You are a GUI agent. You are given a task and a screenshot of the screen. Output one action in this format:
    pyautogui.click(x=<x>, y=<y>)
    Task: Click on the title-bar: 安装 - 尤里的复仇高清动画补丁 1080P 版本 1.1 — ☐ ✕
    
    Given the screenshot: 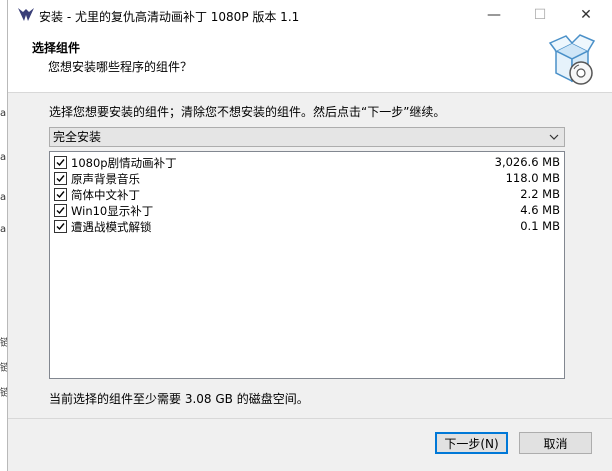 What is the action you would take?
    pyautogui.click(x=310, y=15)
    